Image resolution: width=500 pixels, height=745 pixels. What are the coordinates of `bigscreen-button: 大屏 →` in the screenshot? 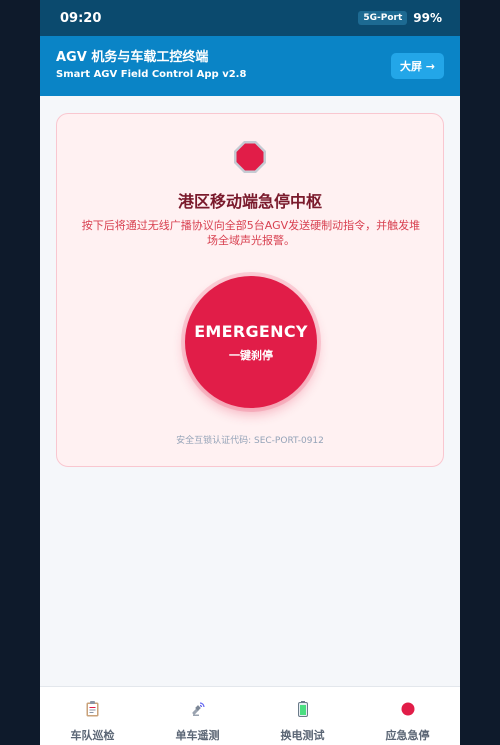 It's located at (417, 66).